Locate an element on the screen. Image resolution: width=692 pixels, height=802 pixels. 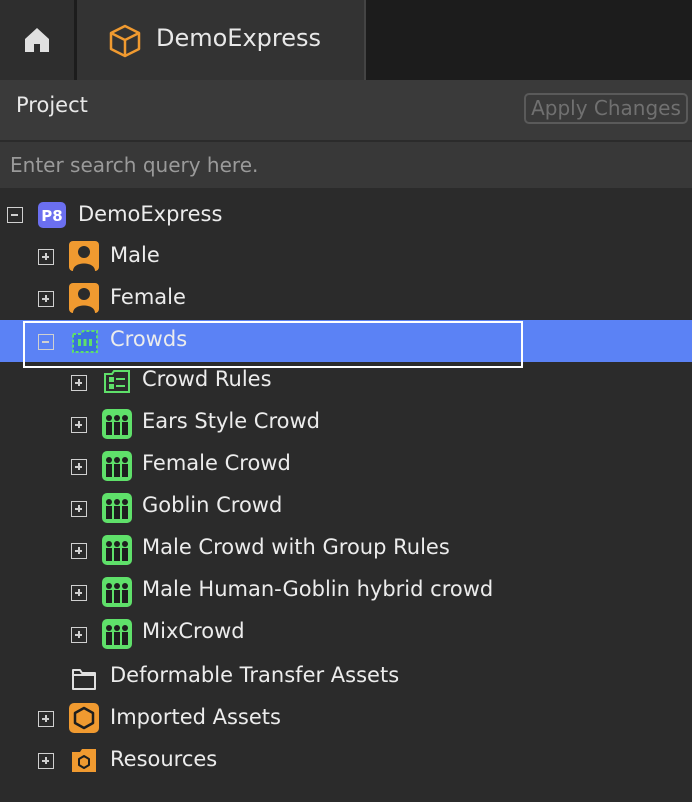
panel-header: Project Apply Changes is located at coordinates (346, 110).